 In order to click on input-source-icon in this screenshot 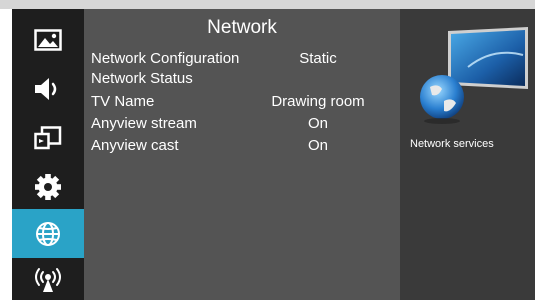, I will do `click(48, 137)`.